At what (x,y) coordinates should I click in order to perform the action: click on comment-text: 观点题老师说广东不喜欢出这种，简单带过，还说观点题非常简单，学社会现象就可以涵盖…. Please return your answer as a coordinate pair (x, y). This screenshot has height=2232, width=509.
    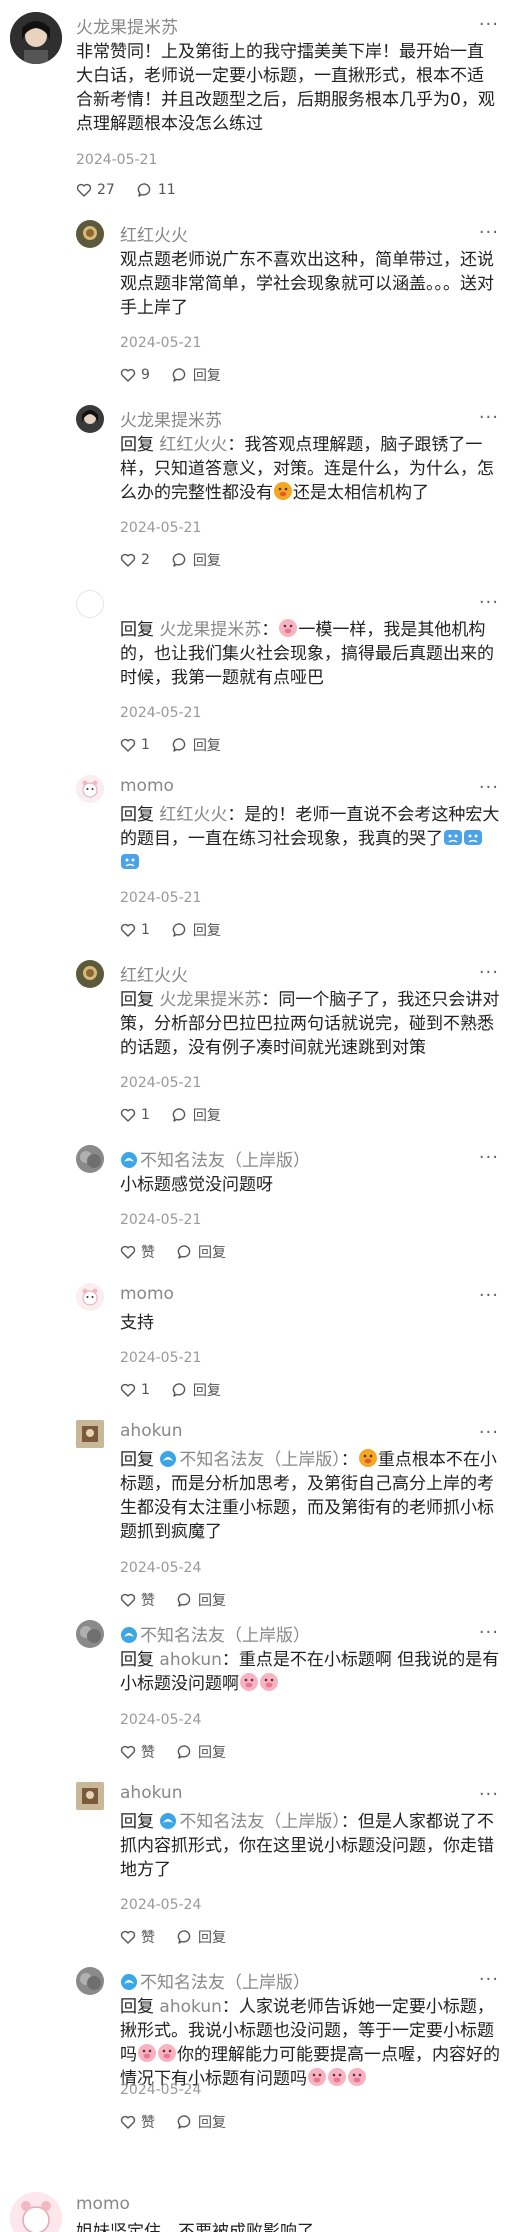
    Looking at the image, I should click on (307, 284).